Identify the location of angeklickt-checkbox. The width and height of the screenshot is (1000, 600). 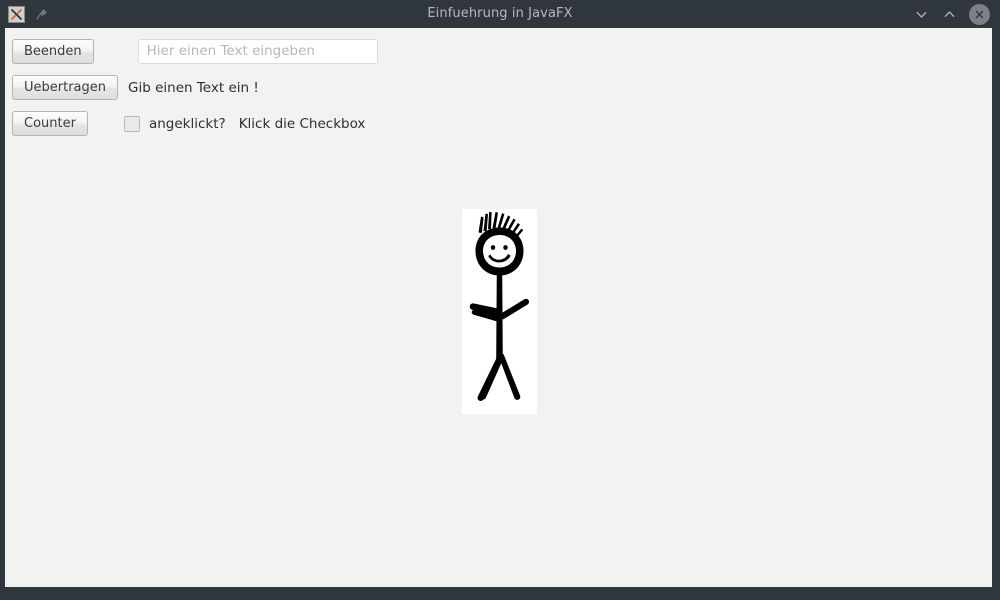
(131, 123).